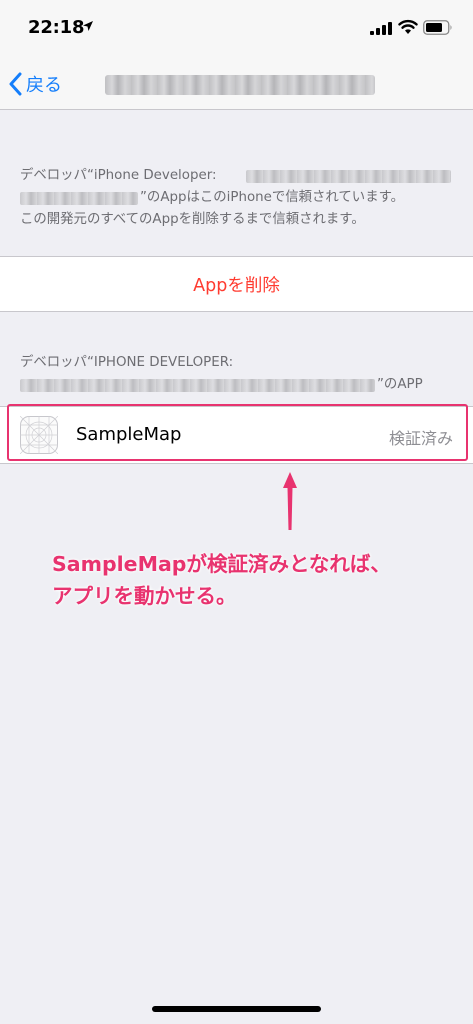 This screenshot has width=473, height=1024. What do you see at coordinates (39, 435) in the screenshot?
I see `app-placeholder-icon` at bounding box center [39, 435].